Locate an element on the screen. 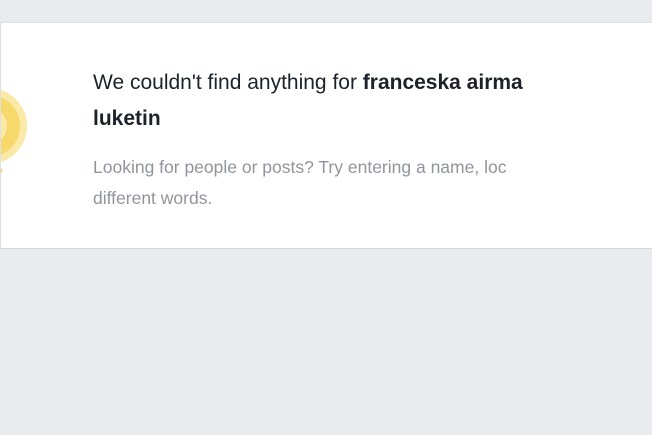 This screenshot has height=435, width=652. search-query-part-2: luketin is located at coordinates (127, 118).